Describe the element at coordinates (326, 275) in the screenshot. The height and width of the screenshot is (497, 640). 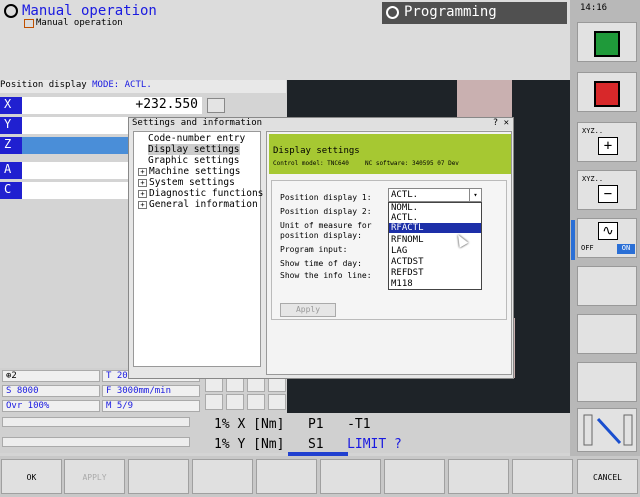
I see `field-label: Show the info line:` at that location.